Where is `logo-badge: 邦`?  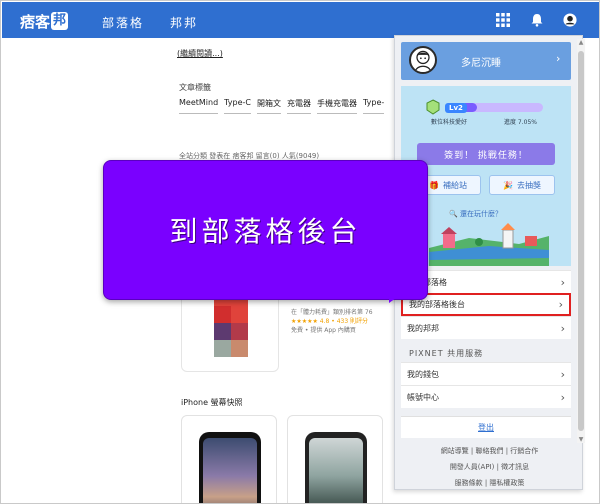 logo-badge: 邦 is located at coordinates (60, 21).